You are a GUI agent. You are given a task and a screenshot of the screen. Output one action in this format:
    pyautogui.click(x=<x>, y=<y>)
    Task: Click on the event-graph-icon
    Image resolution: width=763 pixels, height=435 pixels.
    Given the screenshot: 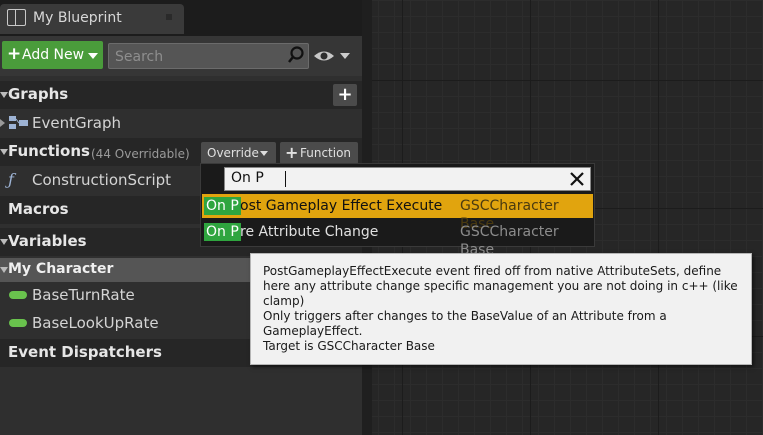 What is the action you would take?
    pyautogui.click(x=18, y=122)
    